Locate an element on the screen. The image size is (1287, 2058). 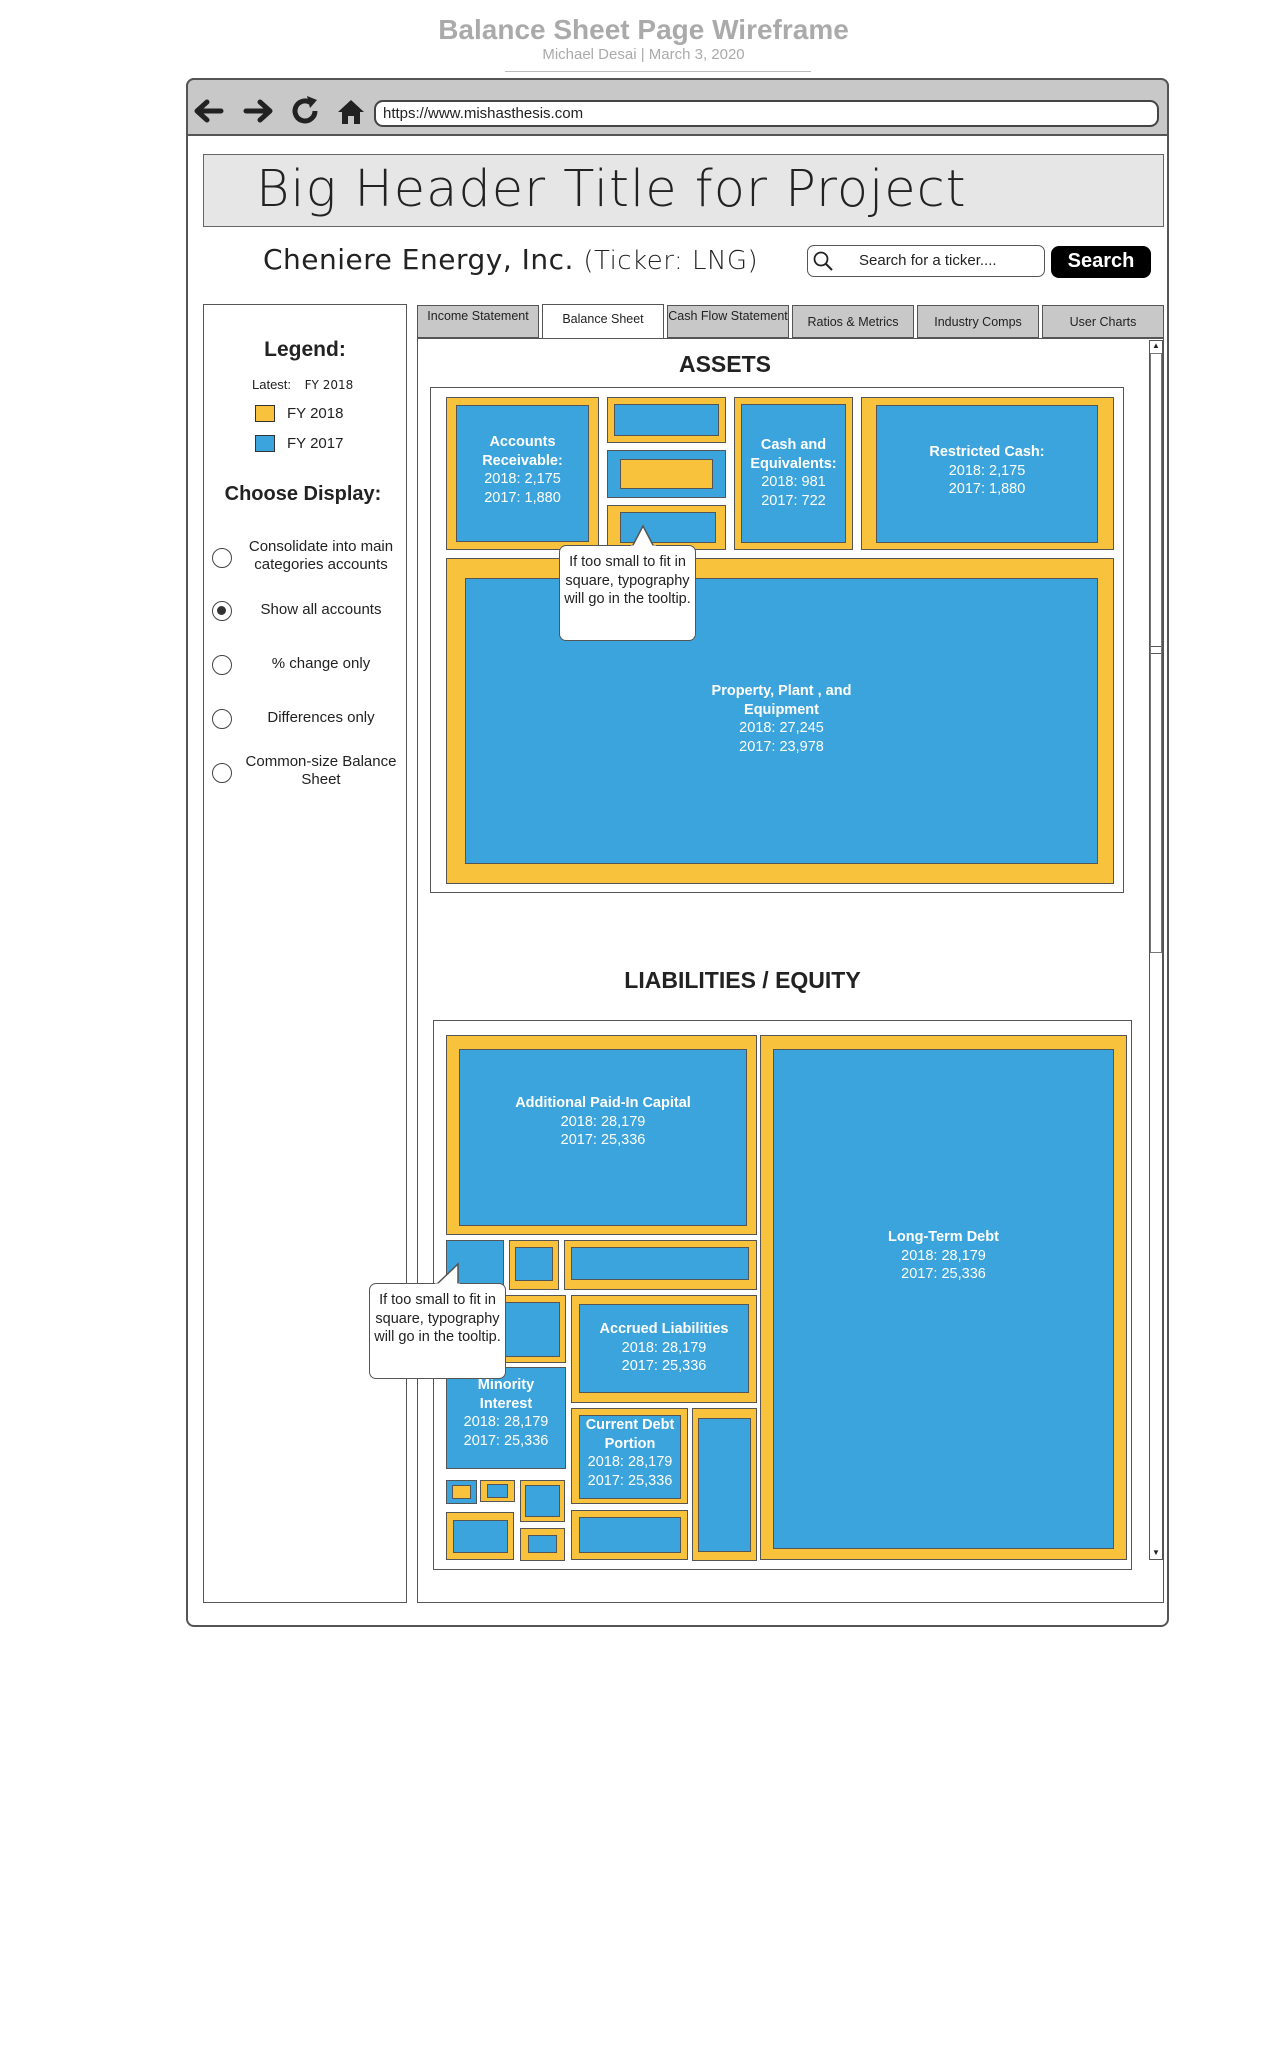
restricted-cash-2018: 2018: 2,175 is located at coordinates (987, 470).